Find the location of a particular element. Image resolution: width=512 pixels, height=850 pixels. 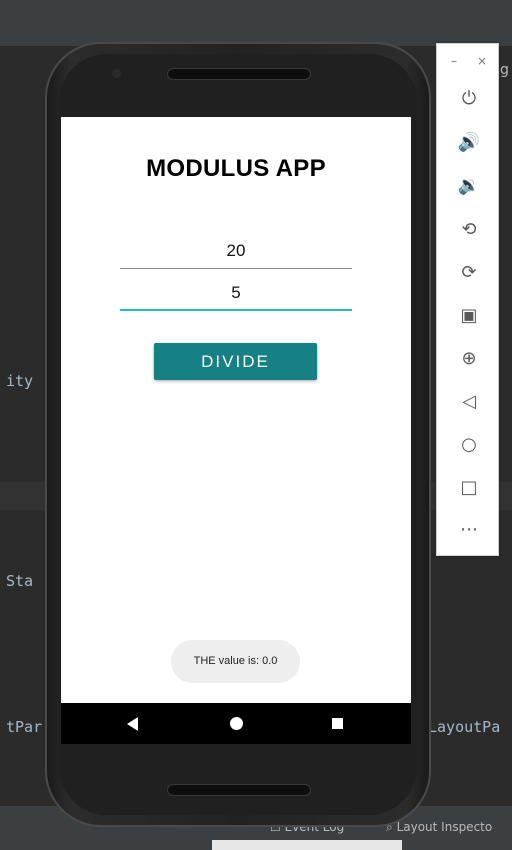

minimize-icon: – is located at coordinates (454, 61).